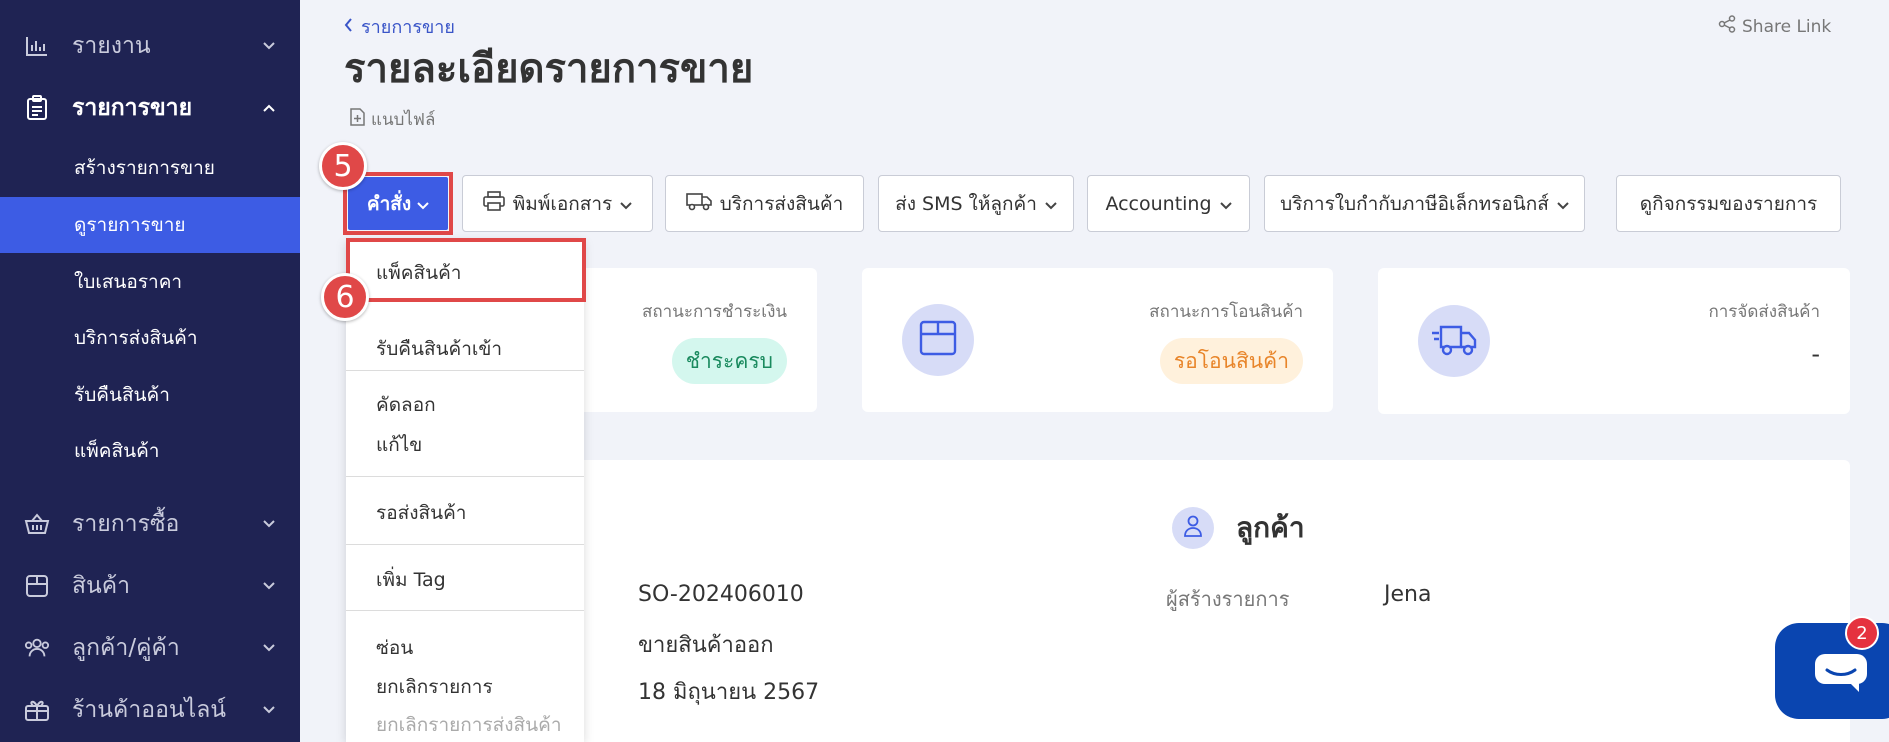  I want to click on payment-status-badge: ชำระครบ, so click(729, 361).